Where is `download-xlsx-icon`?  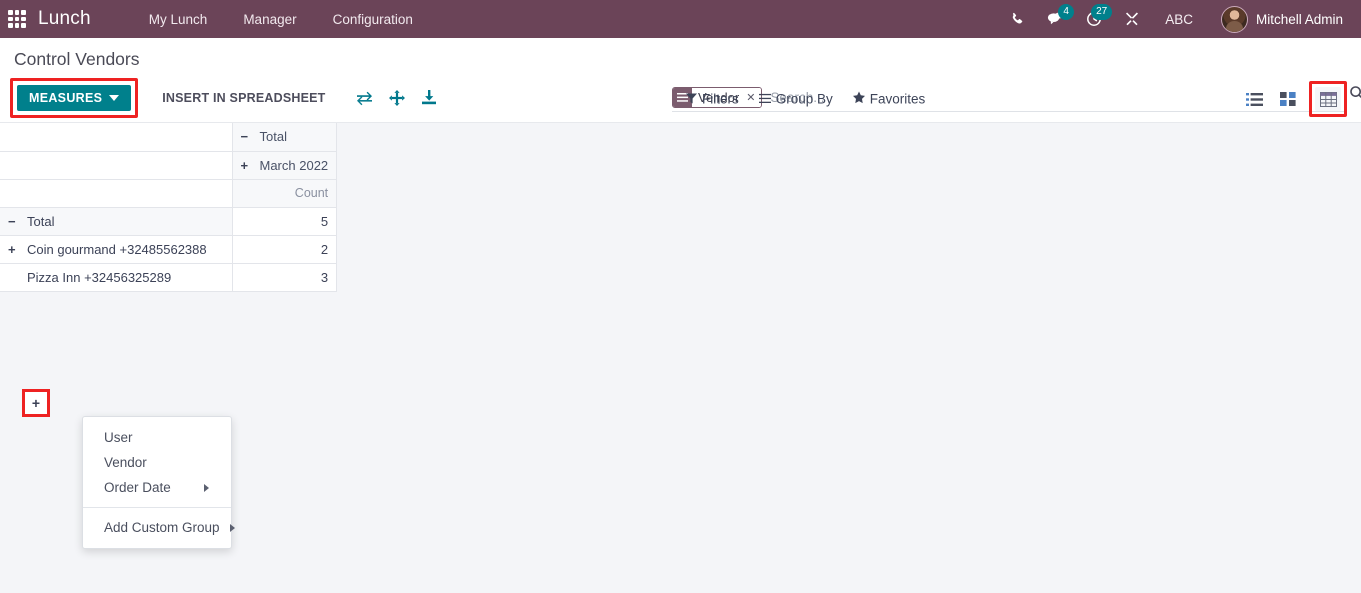
download-xlsx-icon is located at coordinates (429, 98).